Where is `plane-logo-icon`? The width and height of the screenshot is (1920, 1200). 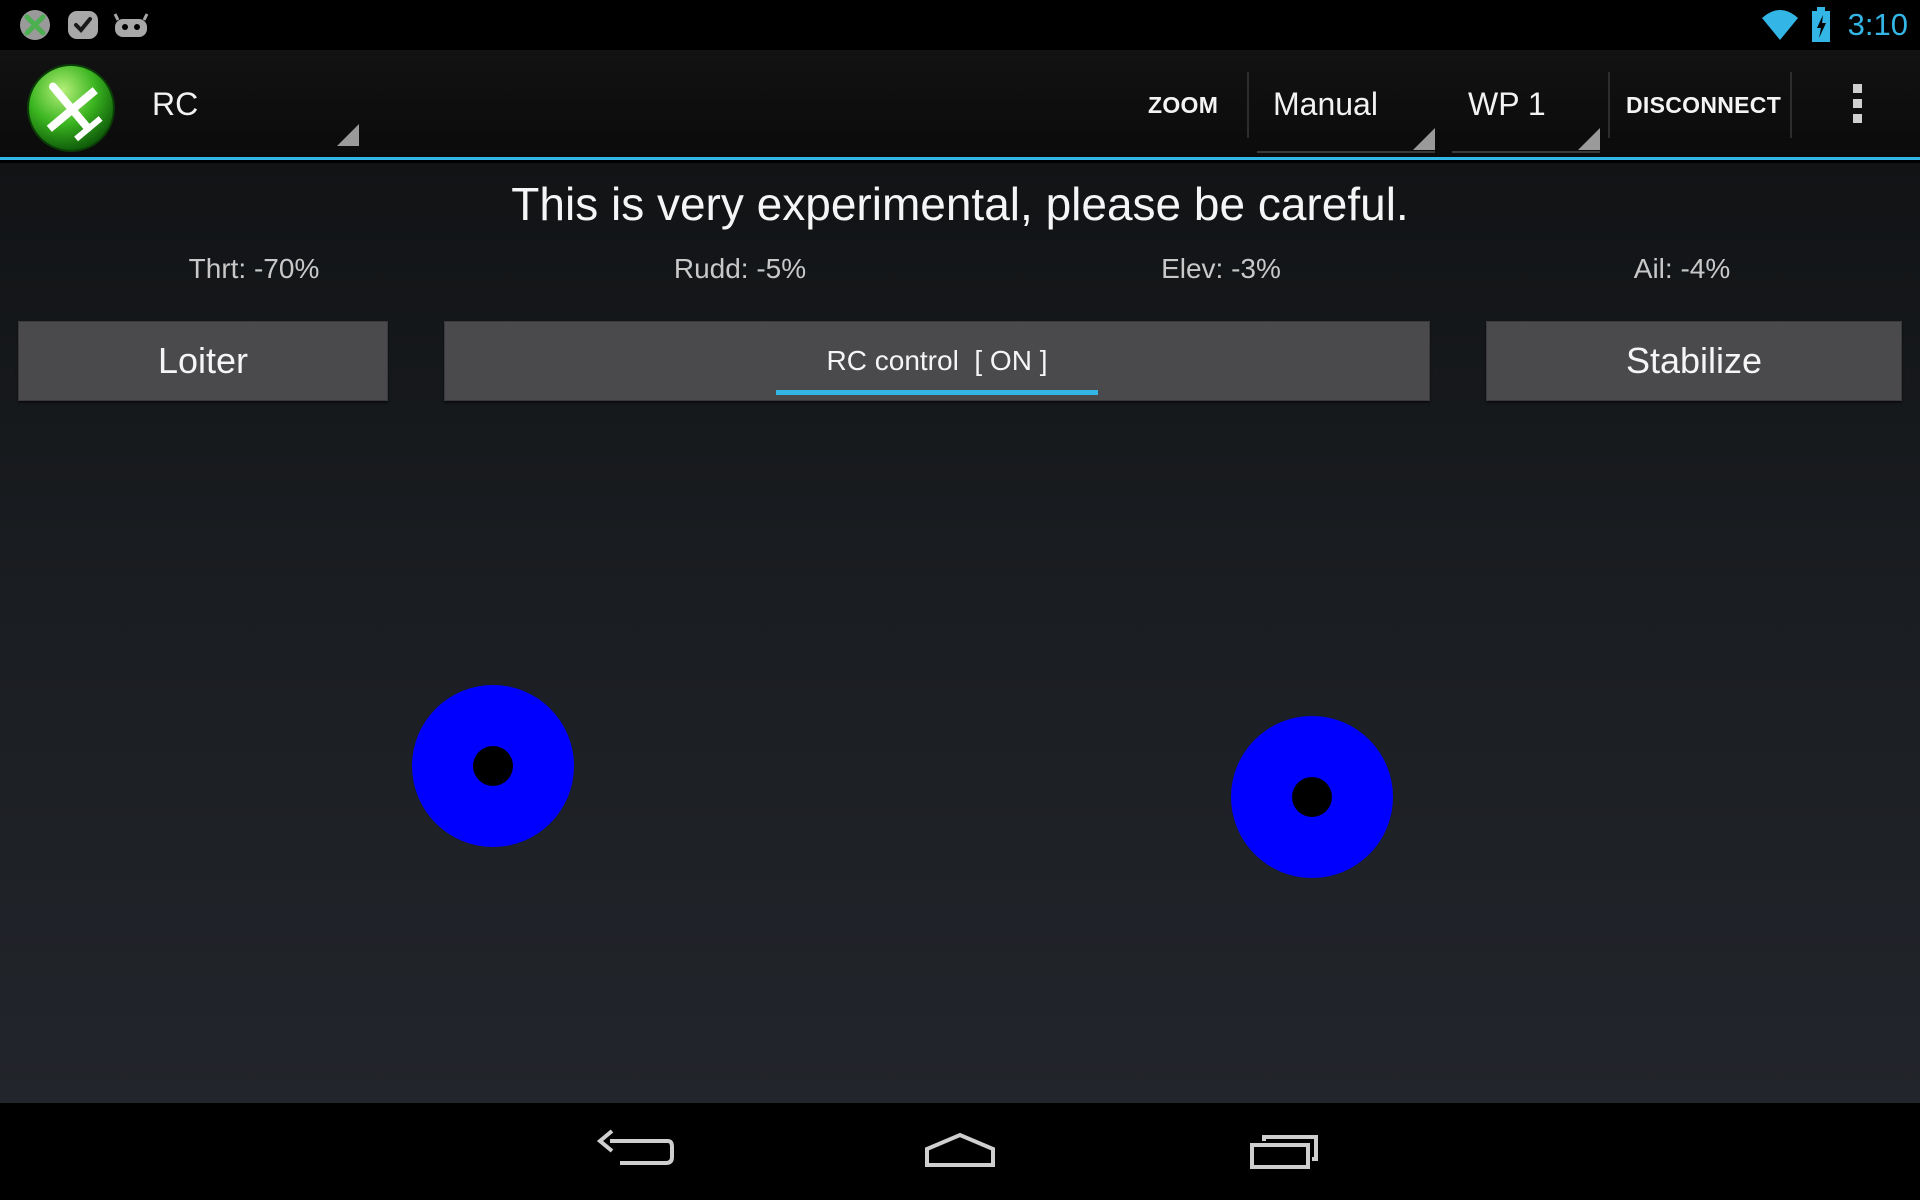
plane-logo-icon is located at coordinates (71, 108).